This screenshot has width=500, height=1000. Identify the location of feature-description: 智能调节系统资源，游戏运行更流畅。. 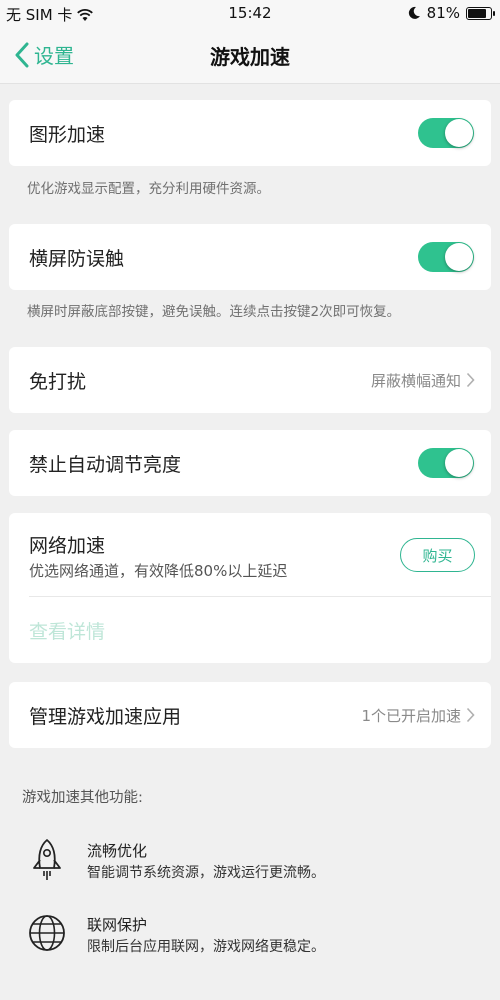
(206, 873).